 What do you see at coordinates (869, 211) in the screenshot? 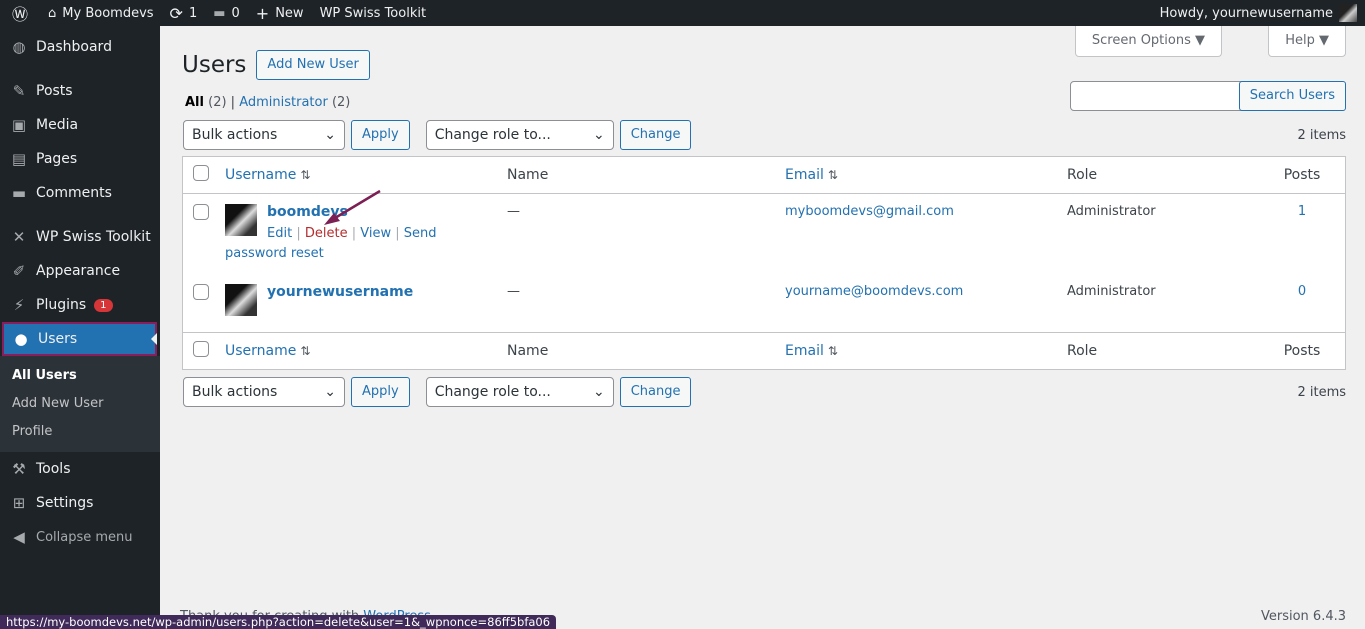
I see `email-link: myboomdevs@gmail.com` at bounding box center [869, 211].